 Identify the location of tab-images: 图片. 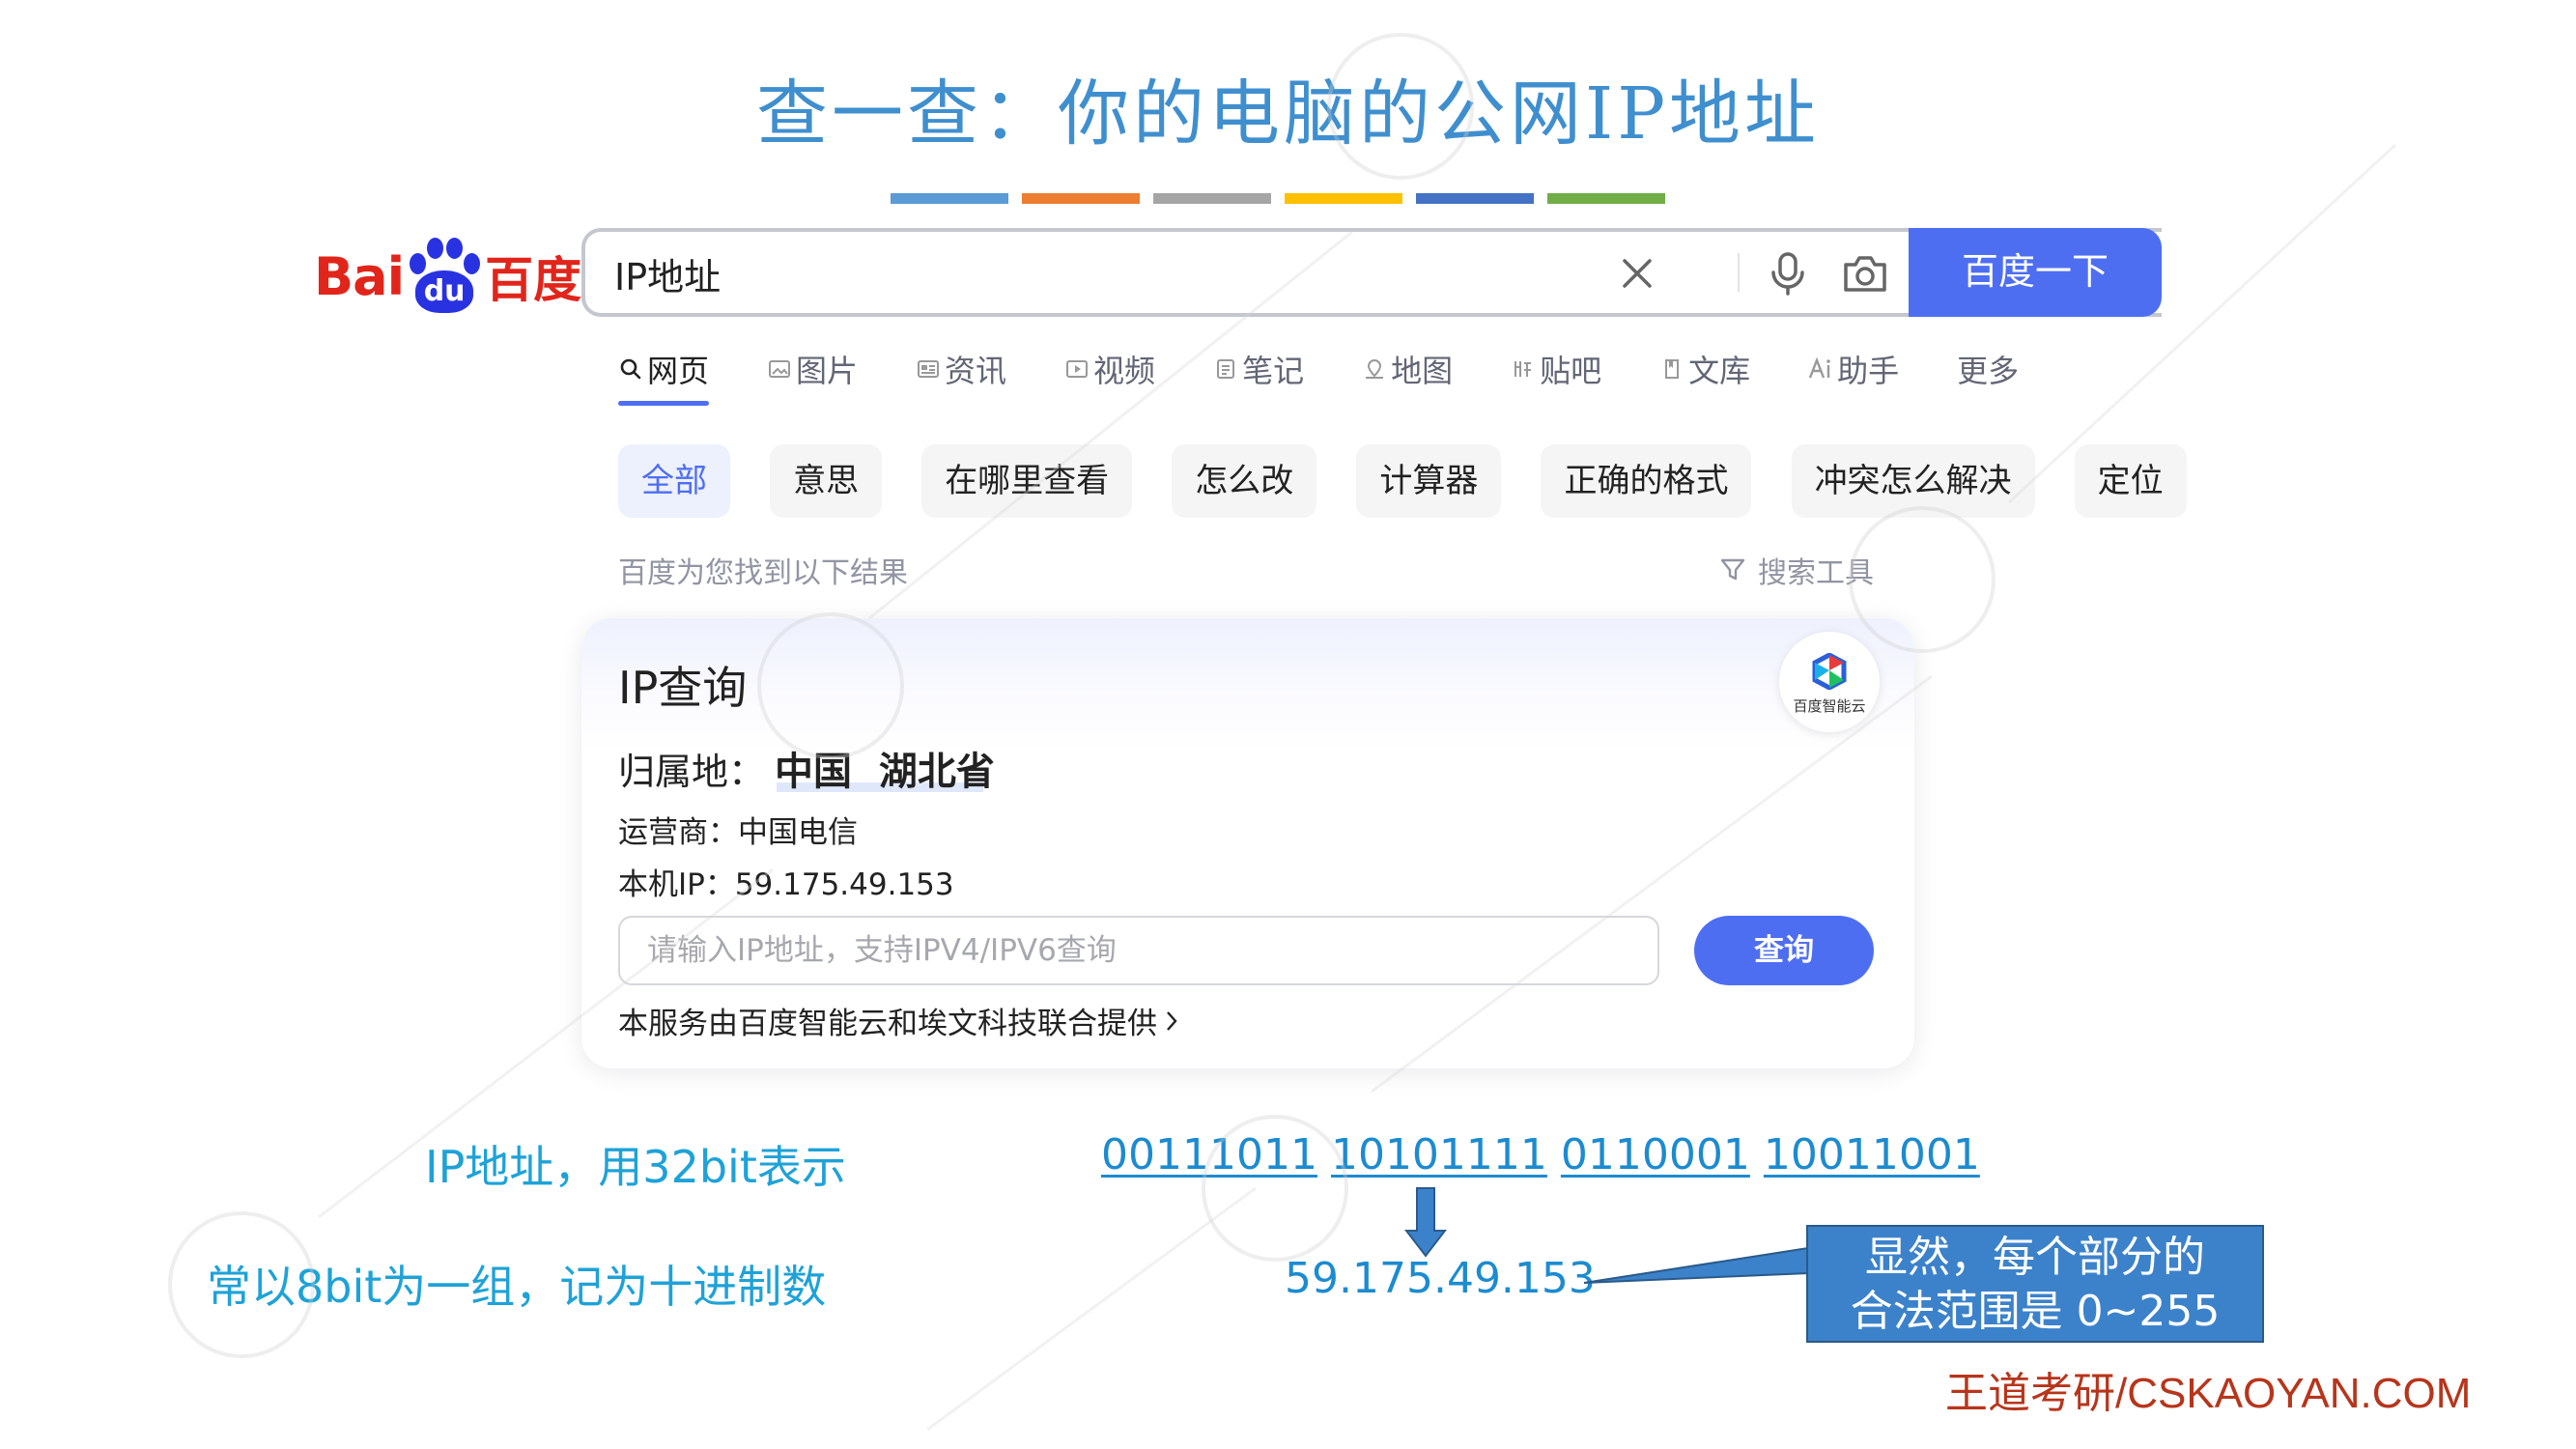
(812, 369).